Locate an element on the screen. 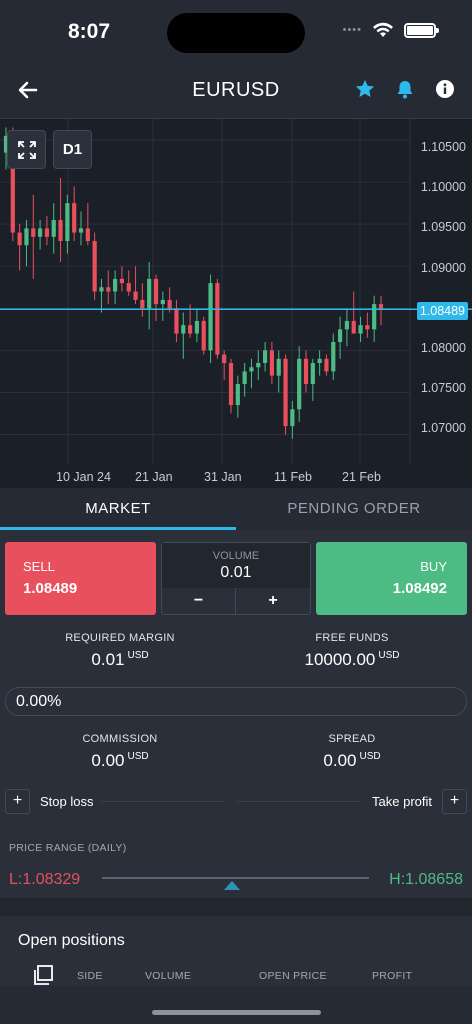  sell-button: SELL 1.08489 is located at coordinates (80, 578).